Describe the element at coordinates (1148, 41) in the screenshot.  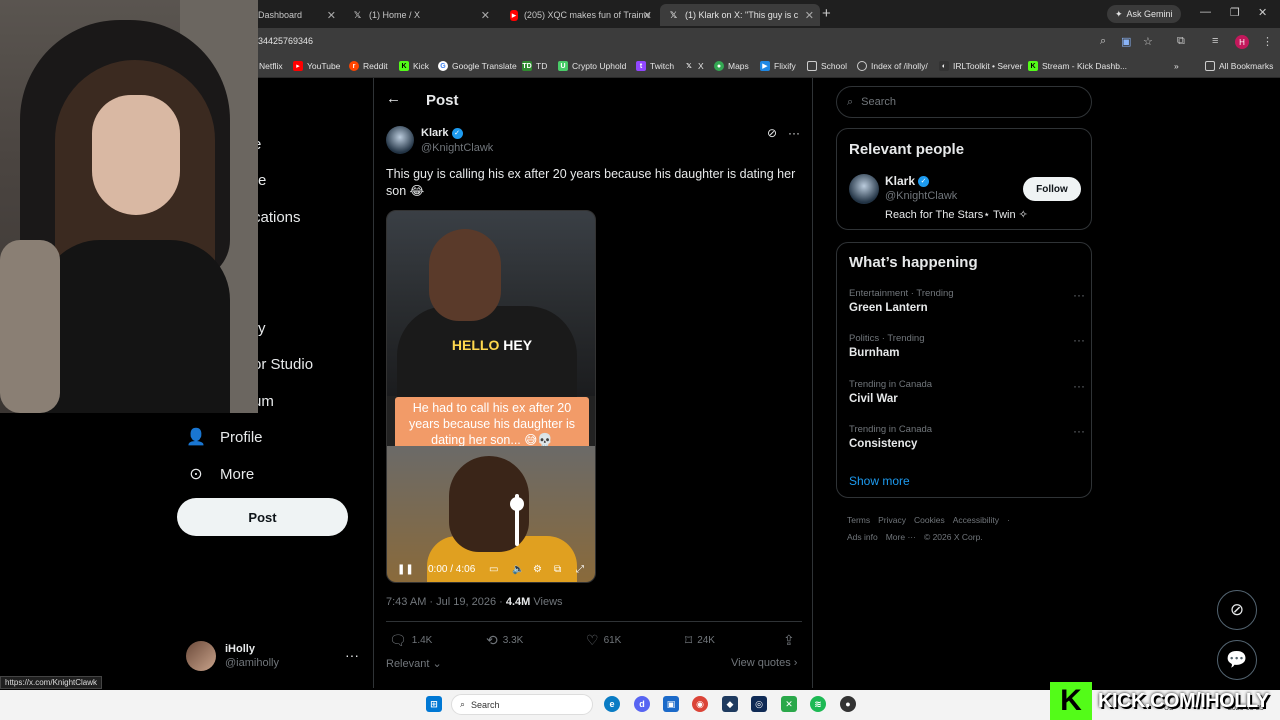
I see `star-icon: ☆` at that location.